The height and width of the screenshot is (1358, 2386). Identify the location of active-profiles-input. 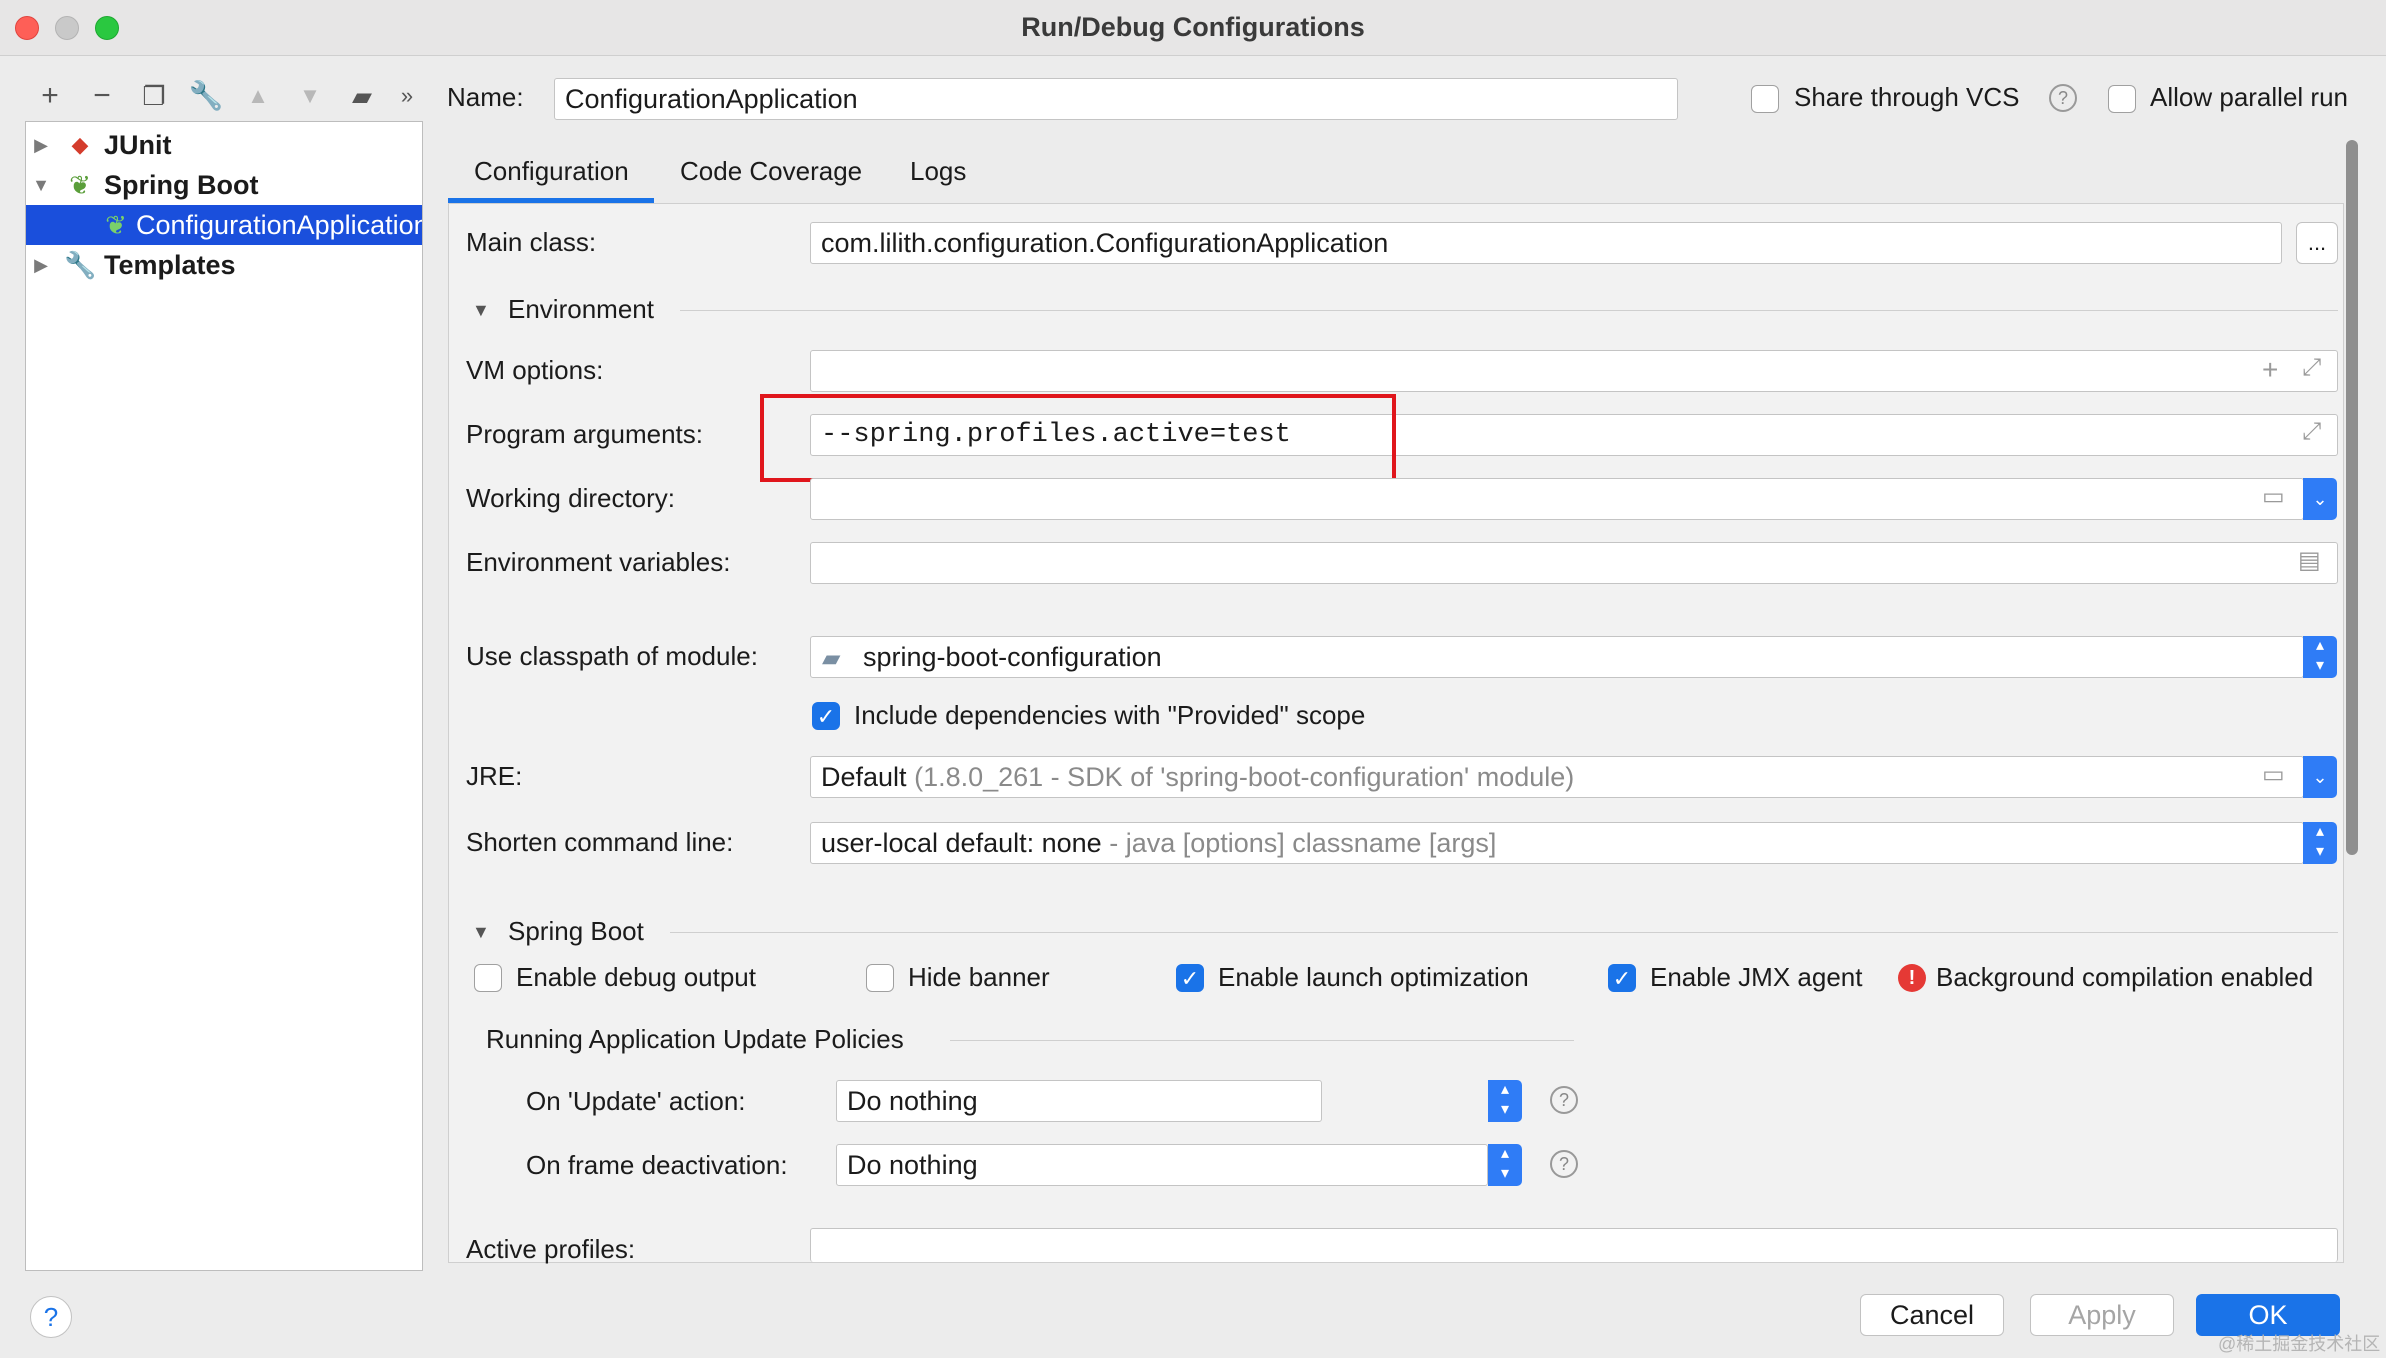
(1574, 1245).